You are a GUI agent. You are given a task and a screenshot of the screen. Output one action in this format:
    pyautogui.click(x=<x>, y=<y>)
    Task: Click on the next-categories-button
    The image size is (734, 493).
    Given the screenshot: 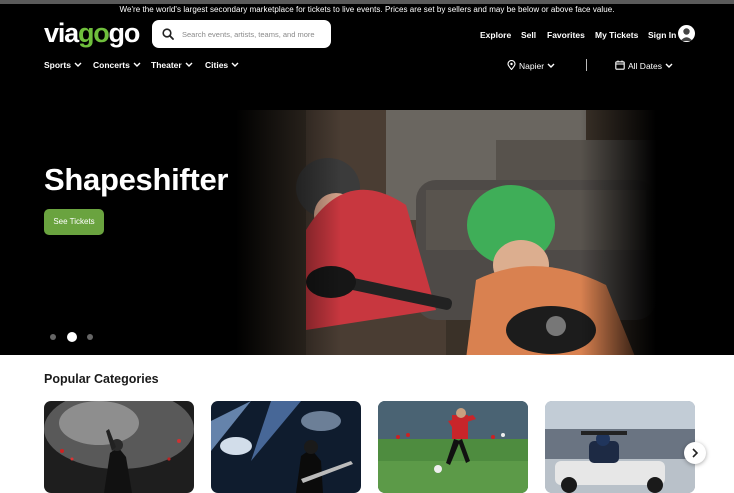 What is the action you would take?
    pyautogui.click(x=695, y=453)
    